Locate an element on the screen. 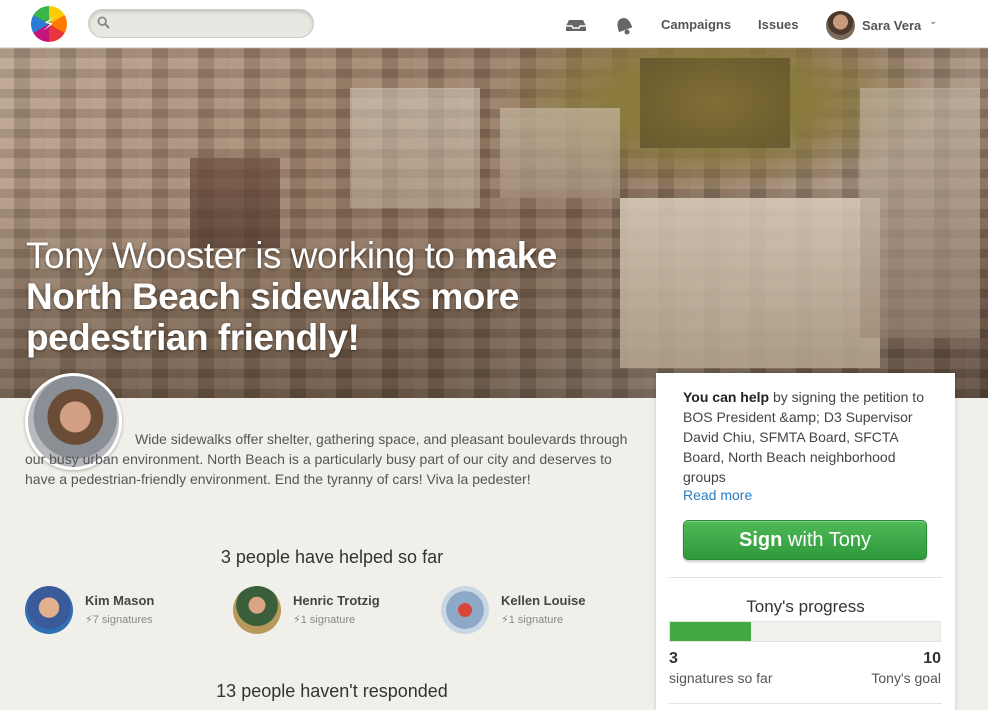 This screenshot has width=988, height=710. signatures-label: signatures so far is located at coordinates (721, 678).